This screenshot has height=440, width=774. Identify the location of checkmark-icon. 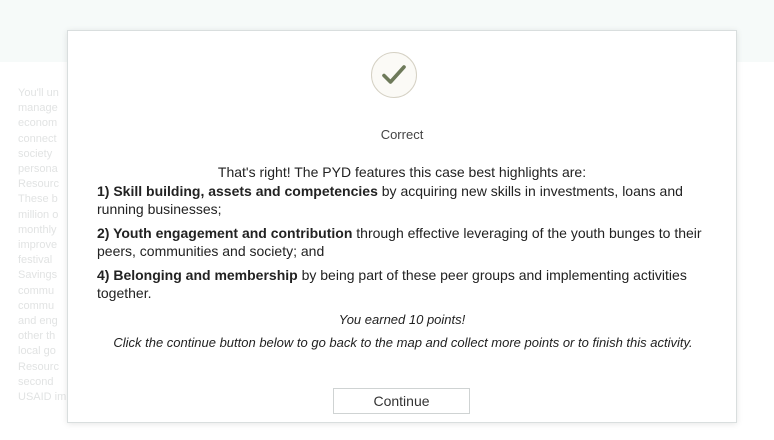
(394, 74).